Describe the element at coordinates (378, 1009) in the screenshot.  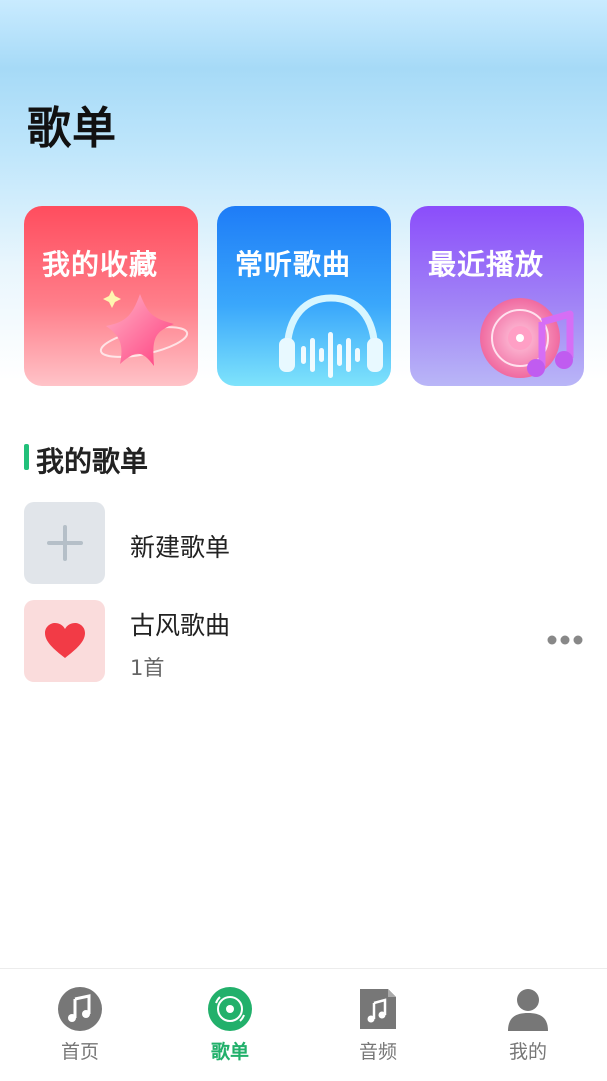
I see `audio-file-icon` at that location.